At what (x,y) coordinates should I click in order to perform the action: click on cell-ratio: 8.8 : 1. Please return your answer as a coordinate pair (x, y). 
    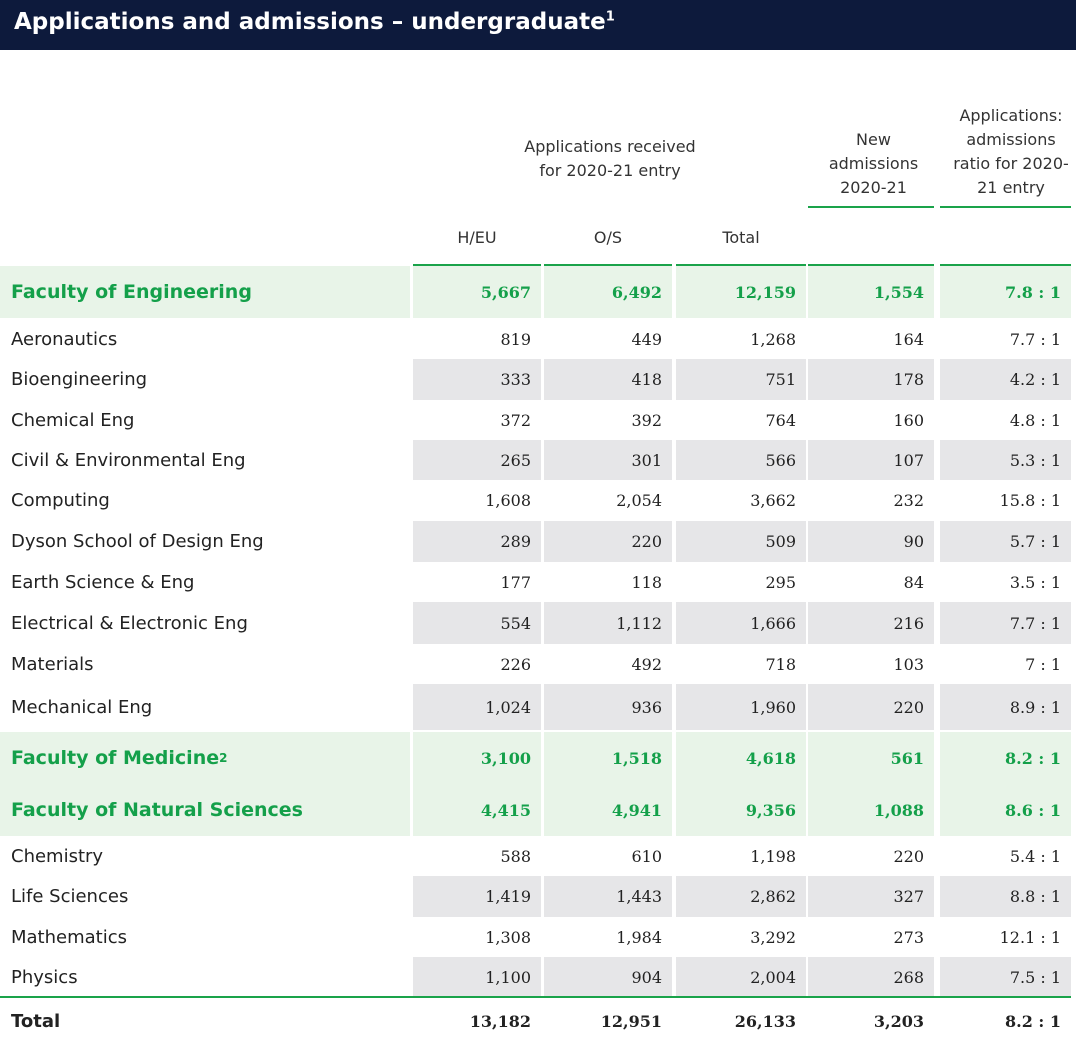
    Looking at the image, I should click on (1005, 896).